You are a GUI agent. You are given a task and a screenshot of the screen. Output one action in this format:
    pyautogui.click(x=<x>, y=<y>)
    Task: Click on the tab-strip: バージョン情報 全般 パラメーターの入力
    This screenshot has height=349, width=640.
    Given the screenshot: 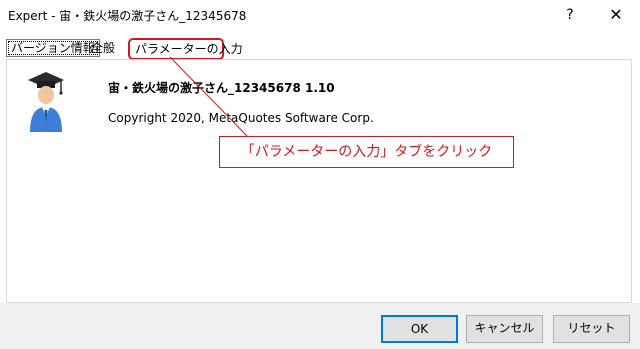 What is the action you would take?
    pyautogui.click(x=320, y=48)
    